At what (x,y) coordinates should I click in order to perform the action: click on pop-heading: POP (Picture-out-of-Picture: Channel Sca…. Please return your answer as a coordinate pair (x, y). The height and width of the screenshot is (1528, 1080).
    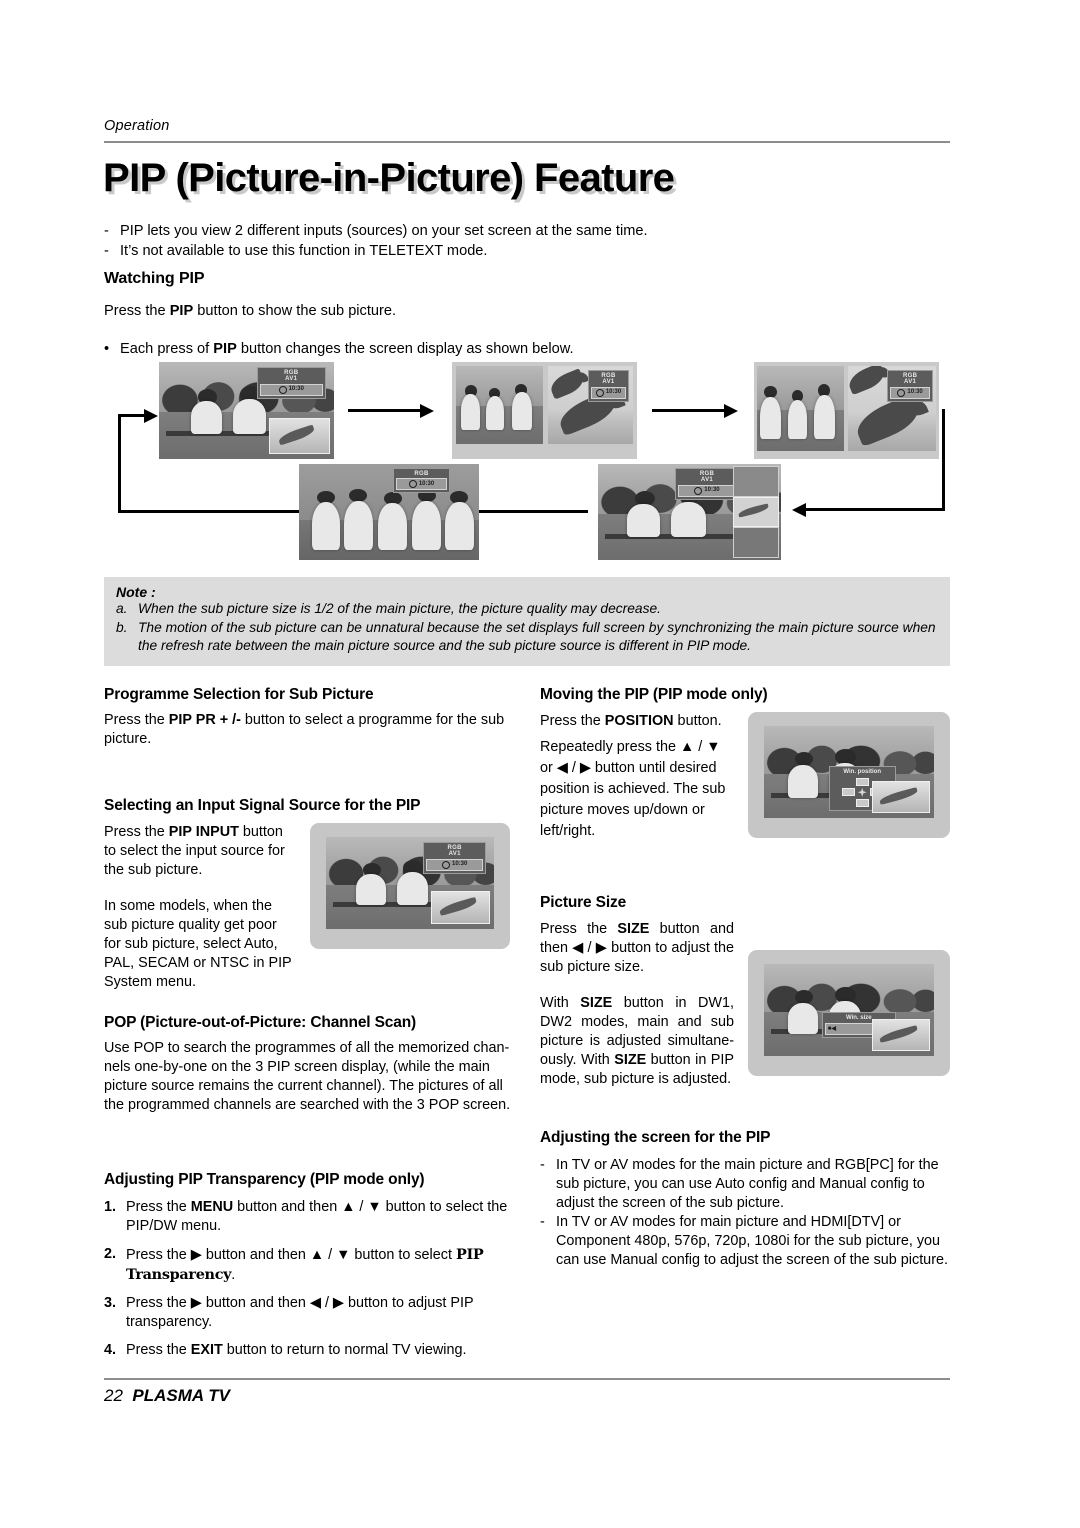
    Looking at the image, I should click on (260, 1022).